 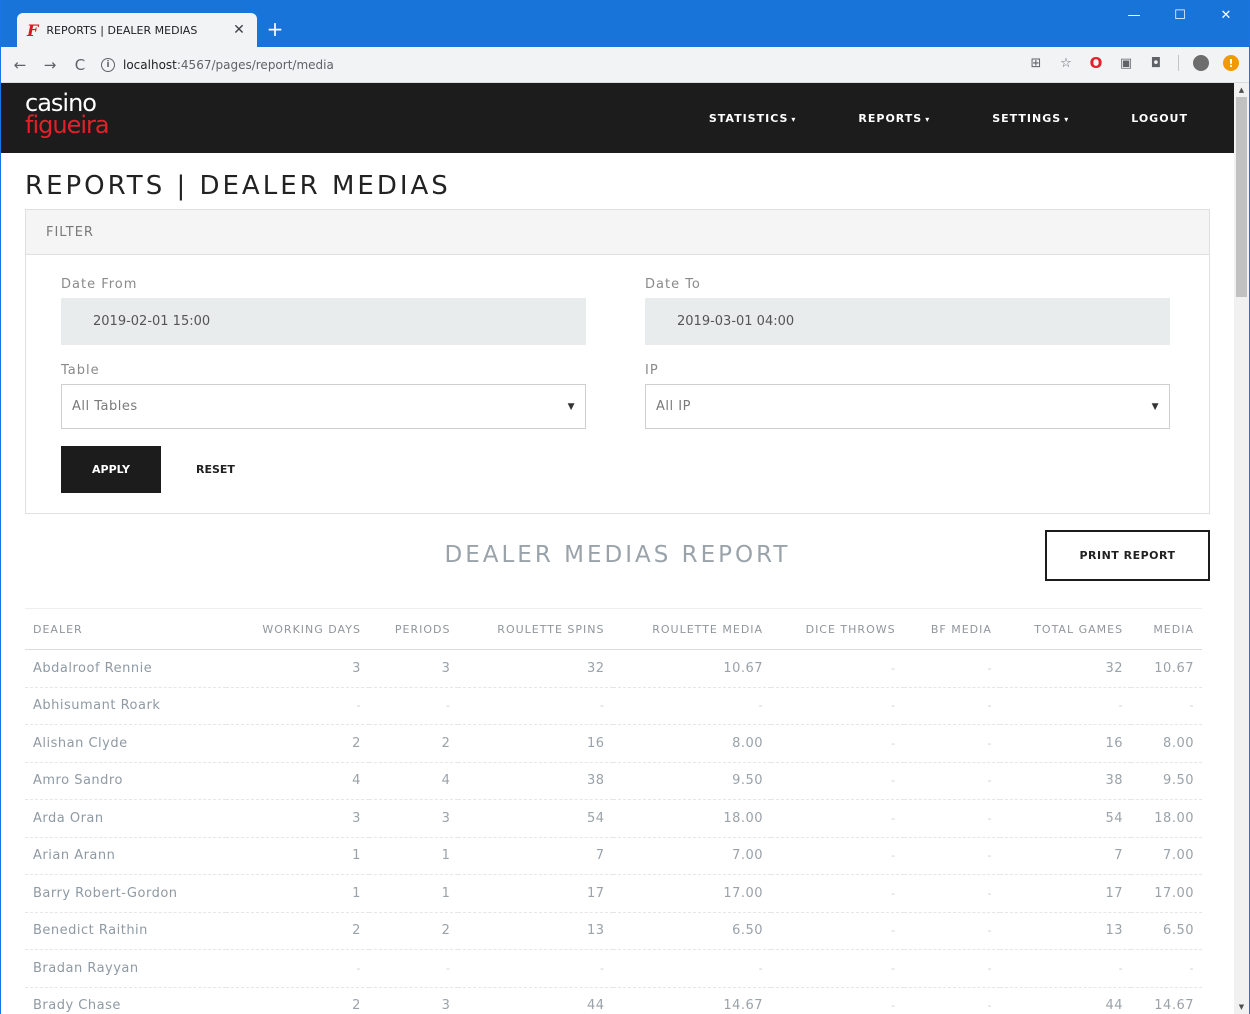 What do you see at coordinates (890, 118) in the screenshot?
I see `nav-reports-label: REPORTS` at bounding box center [890, 118].